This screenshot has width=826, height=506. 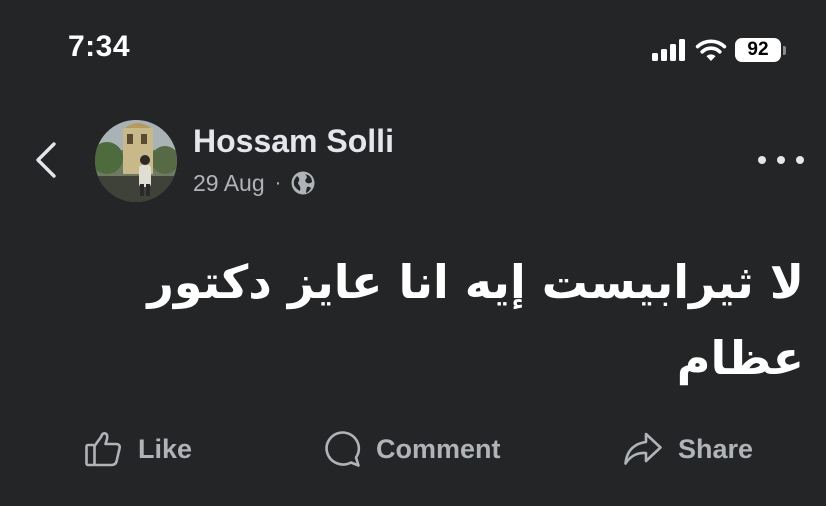 What do you see at coordinates (165, 448) in the screenshot?
I see `like-label: Like` at bounding box center [165, 448].